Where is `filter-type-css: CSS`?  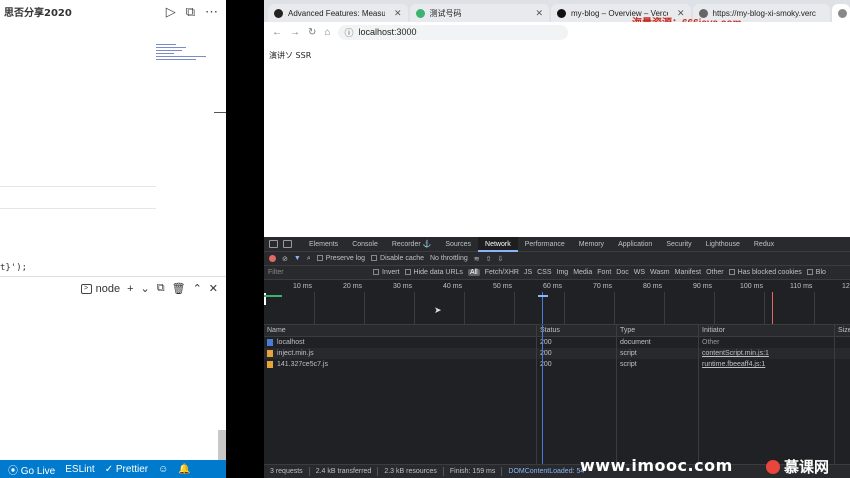 filter-type-css: CSS is located at coordinates (544, 272).